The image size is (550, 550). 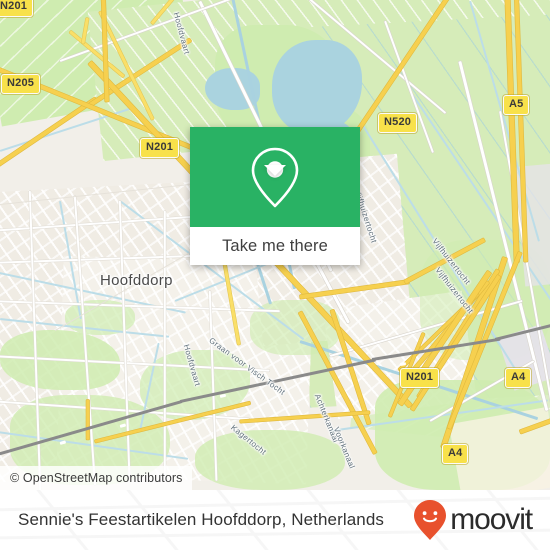 I want to click on street, so click(x=165, y=345).